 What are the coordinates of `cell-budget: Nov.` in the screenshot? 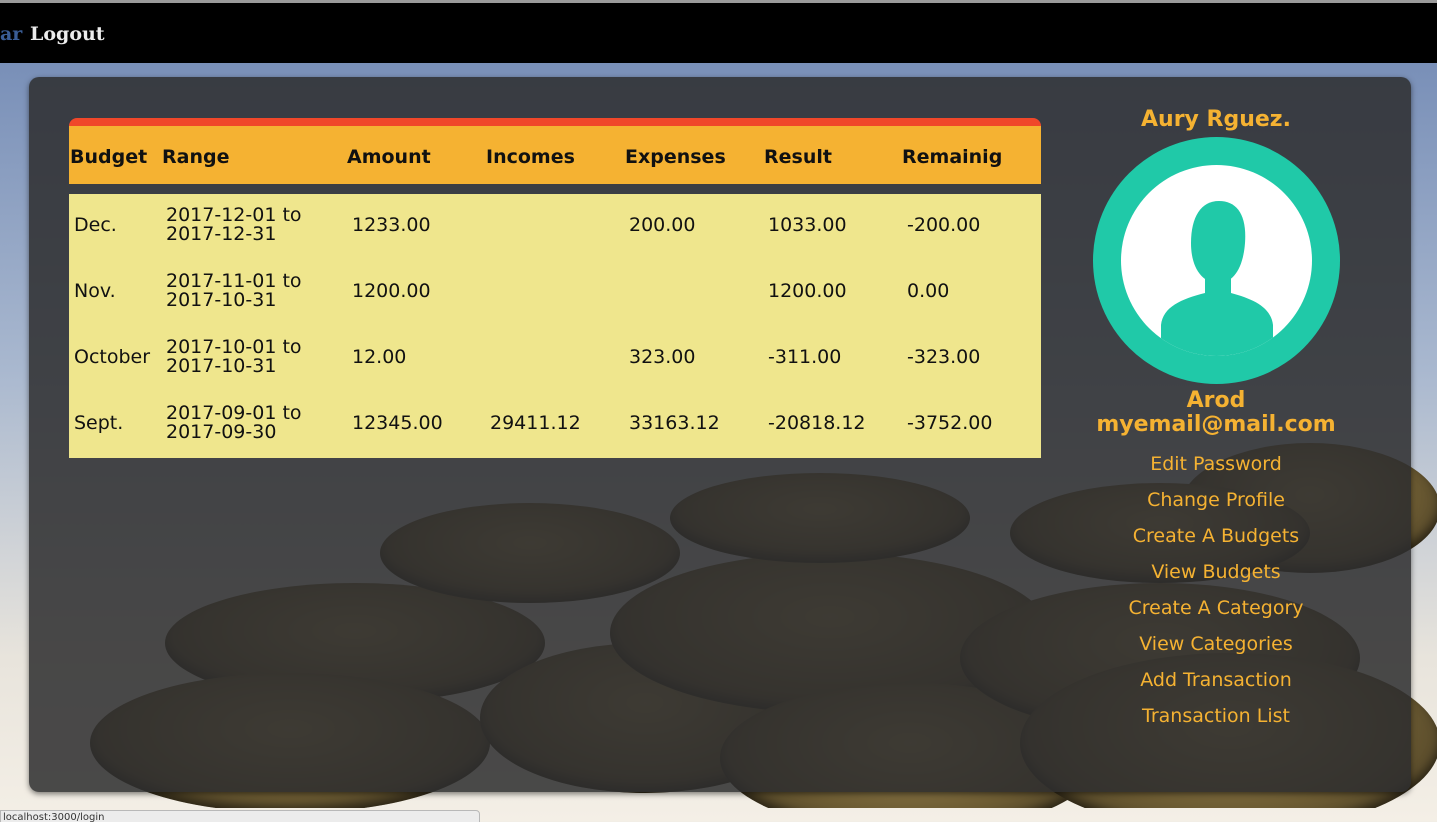 It's located at (95, 291).